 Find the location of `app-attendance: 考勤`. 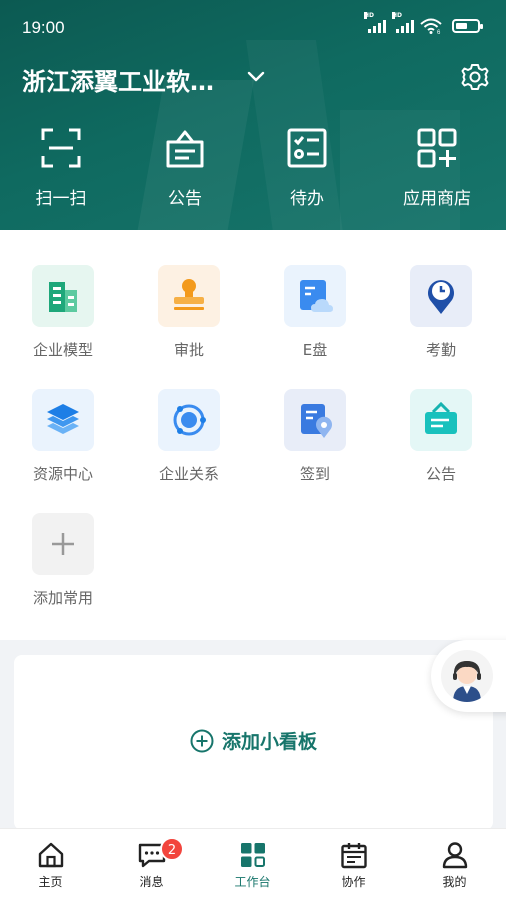

app-attendance: 考勤 is located at coordinates (441, 312).